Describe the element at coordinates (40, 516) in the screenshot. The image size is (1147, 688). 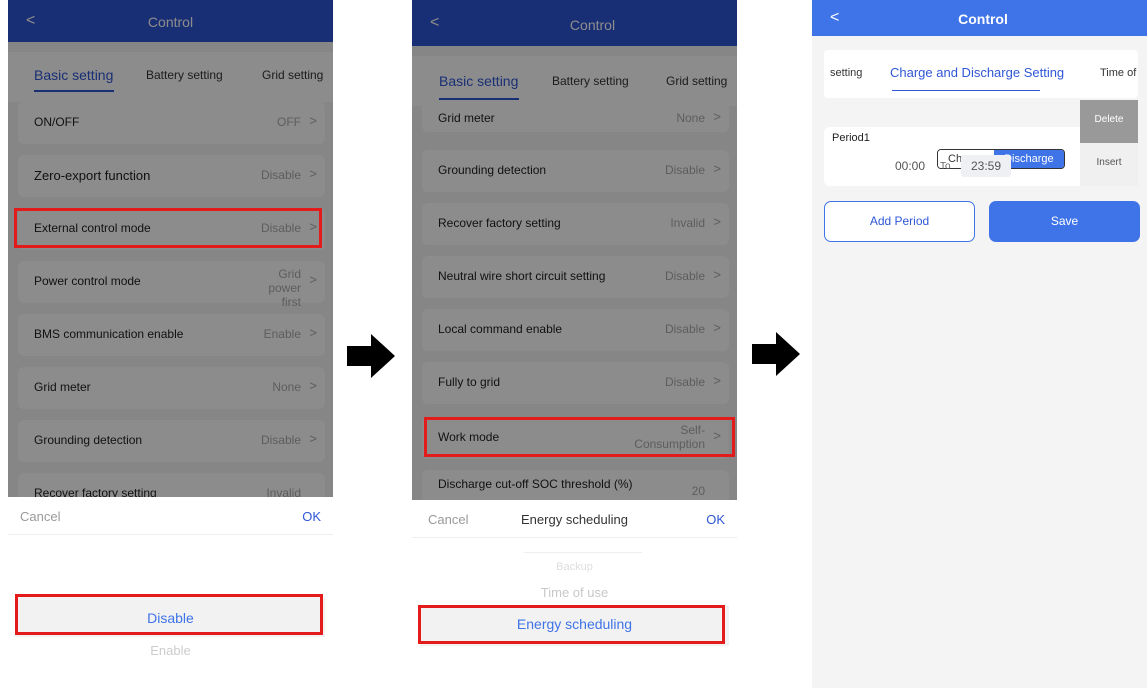
I see `cancel-button: Cancel` at that location.